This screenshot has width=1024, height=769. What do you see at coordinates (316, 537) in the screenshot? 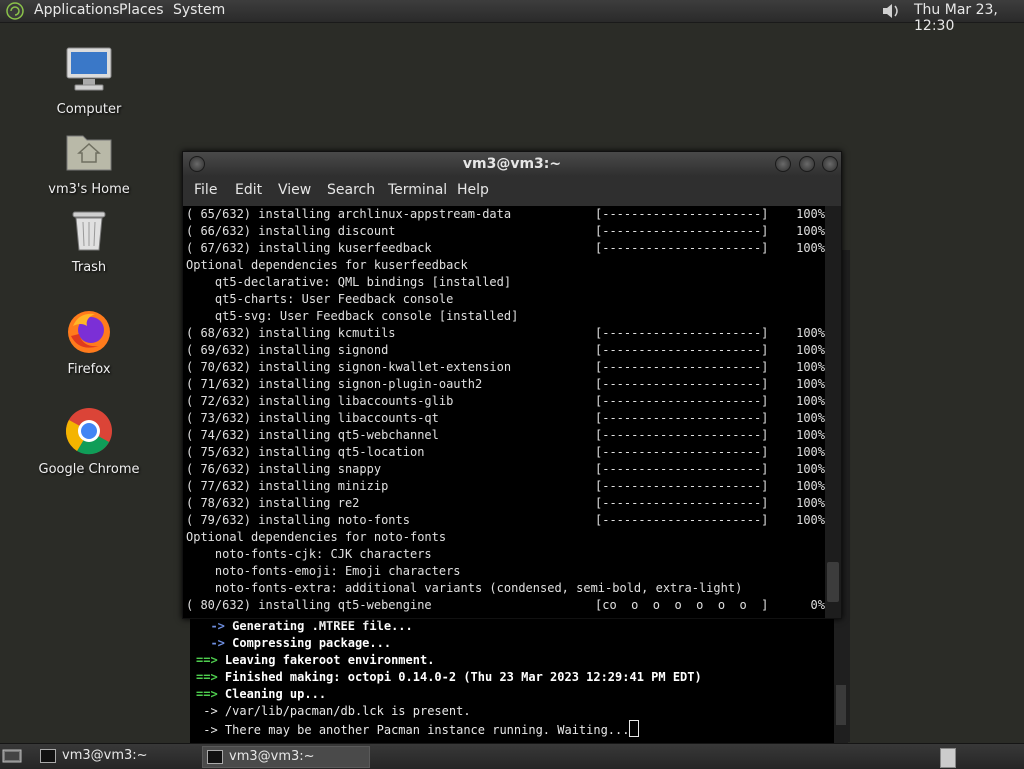
I see `terminal-line: Optional dependencies for noto-fonts` at bounding box center [316, 537].